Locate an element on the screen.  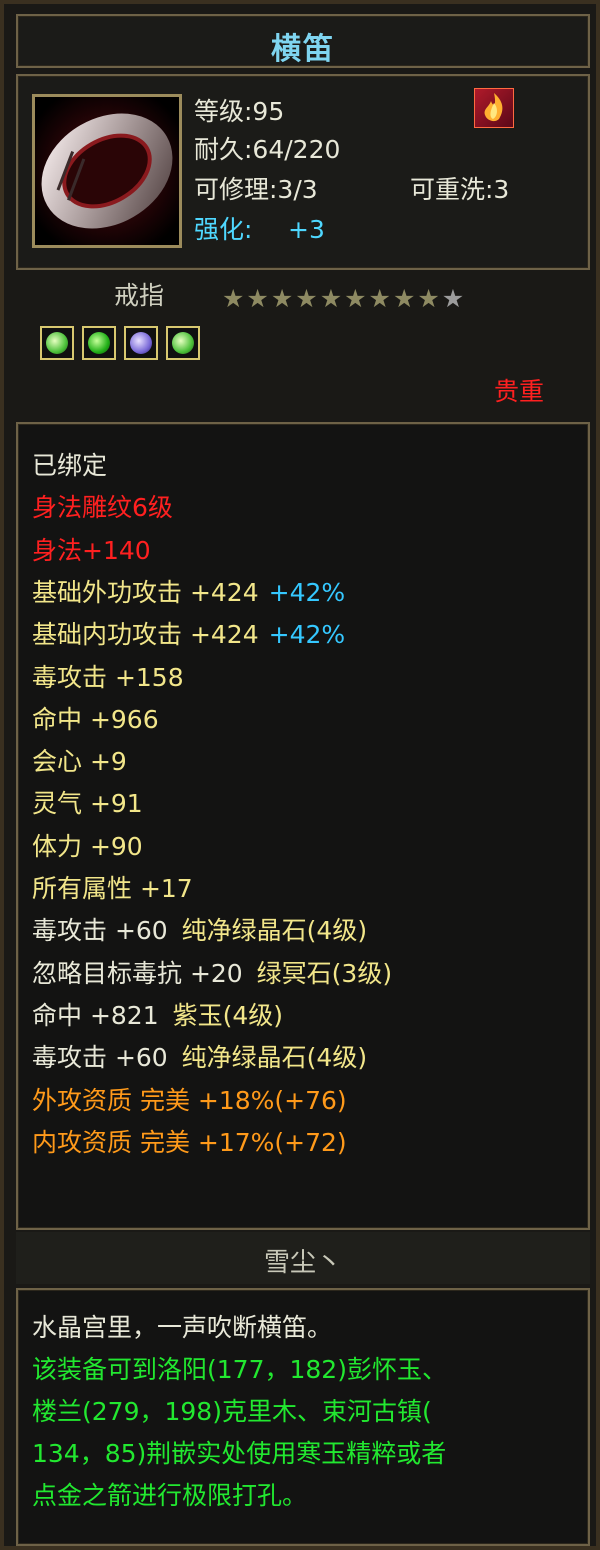
repairable-label: 可修理:3/3 is located at coordinates (256, 189).